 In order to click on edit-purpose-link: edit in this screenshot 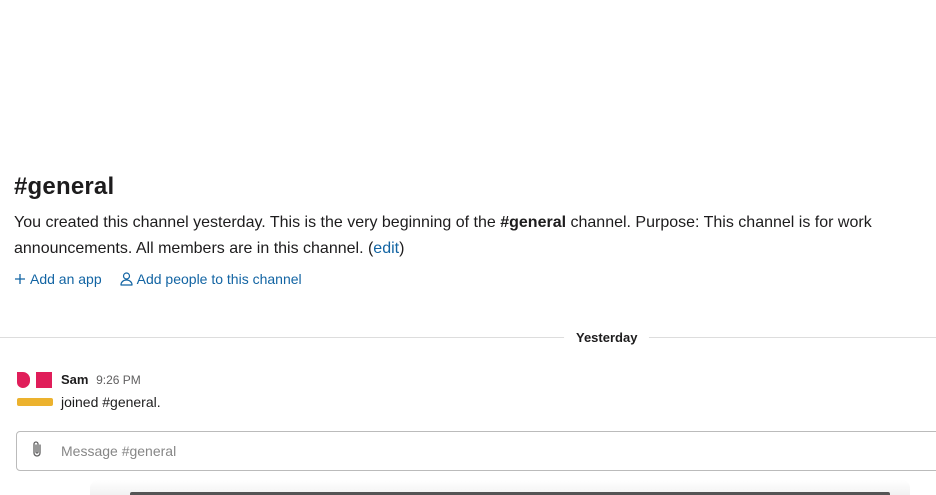, I will do `click(386, 248)`.